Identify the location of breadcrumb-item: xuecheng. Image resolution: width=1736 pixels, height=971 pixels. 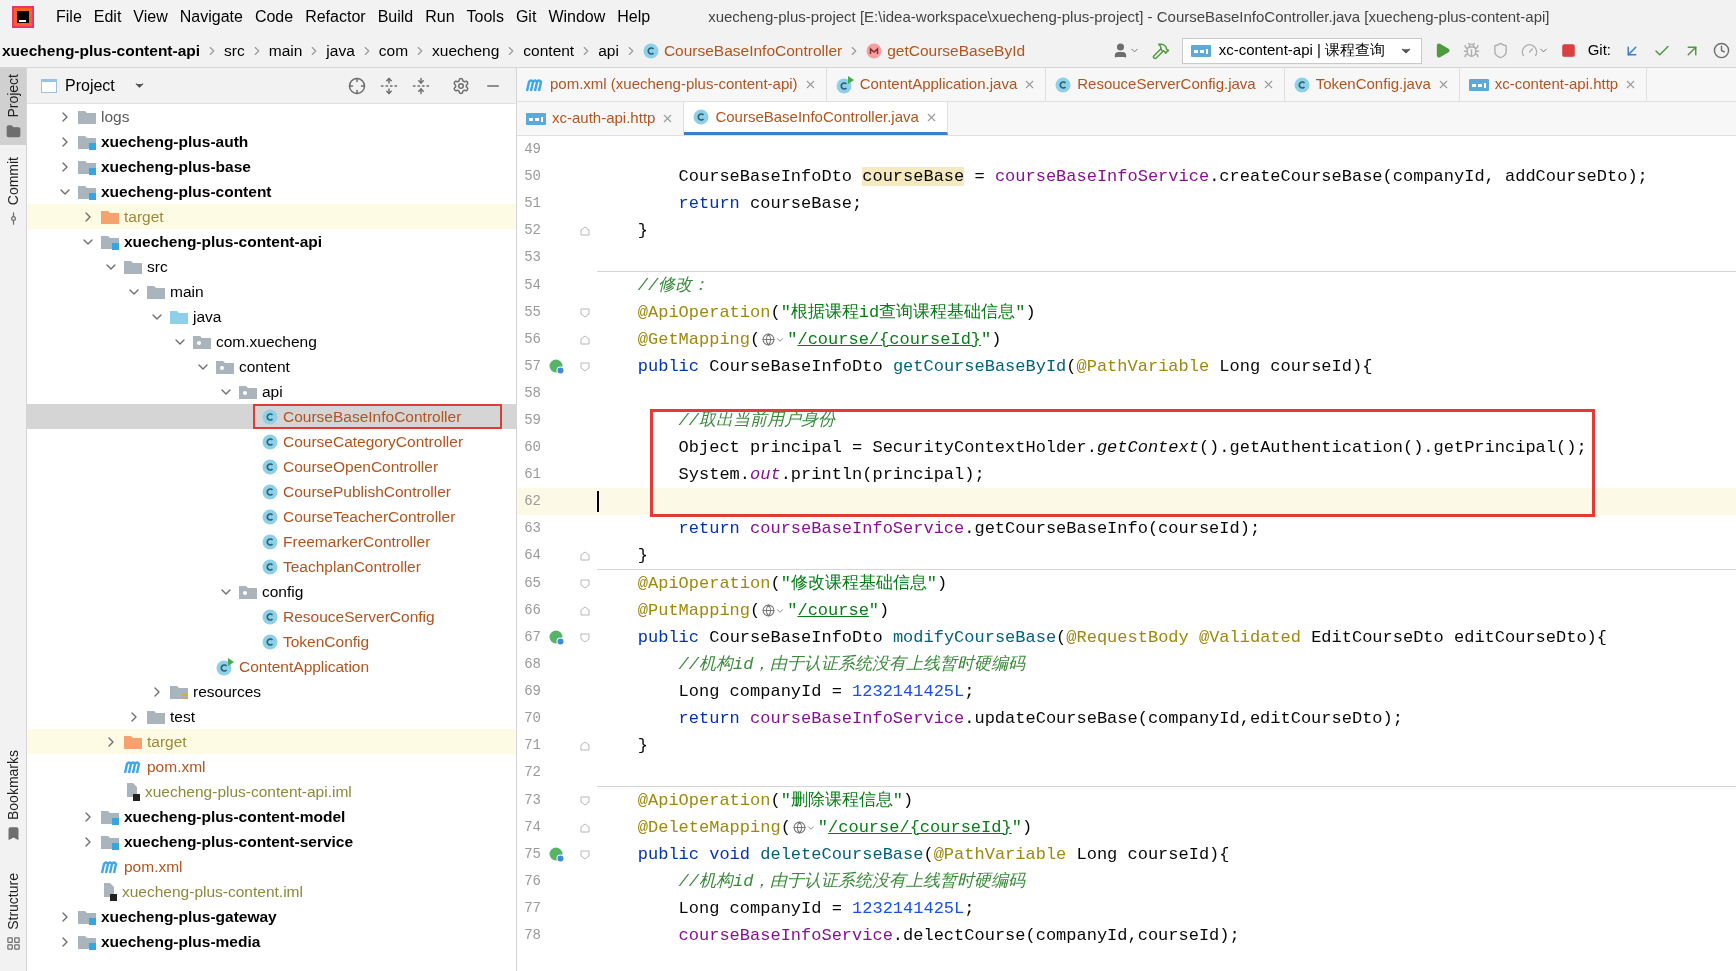
(466, 50).